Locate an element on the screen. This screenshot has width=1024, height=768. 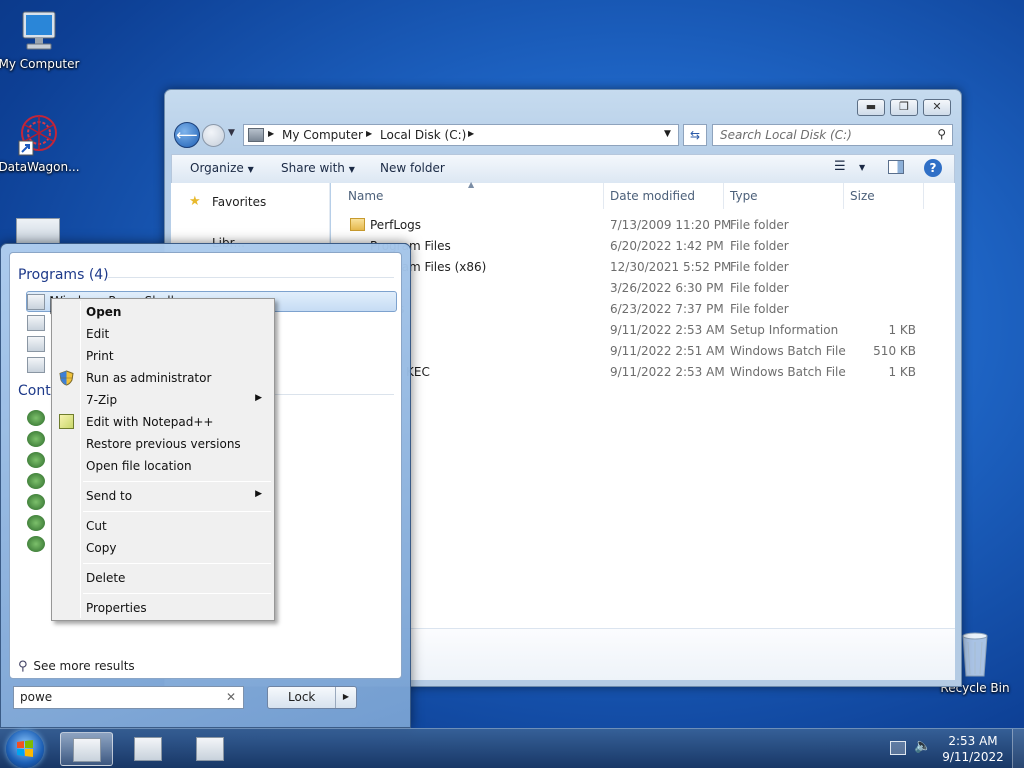
menu-item-edit-with-notepadpp: Edit with Notepad++ is located at coordinates (163, 422).